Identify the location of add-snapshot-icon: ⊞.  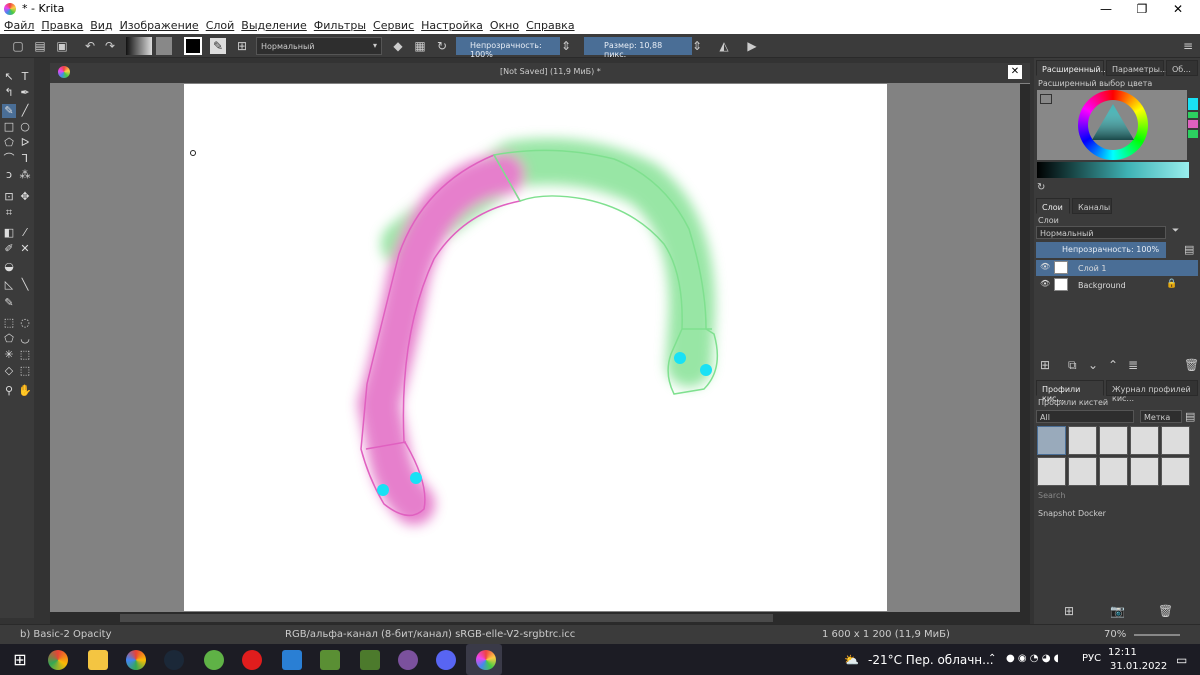
(1069, 611).